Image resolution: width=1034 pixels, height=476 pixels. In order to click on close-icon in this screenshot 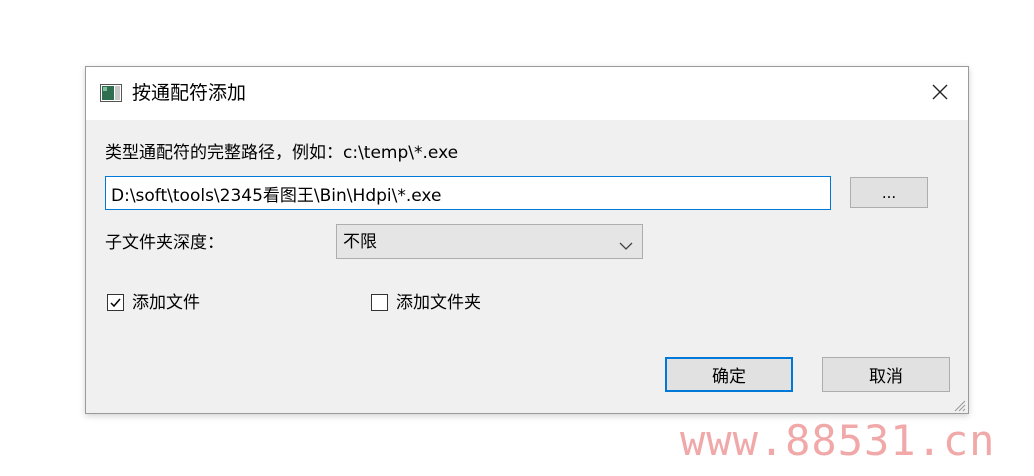, I will do `click(940, 94)`.